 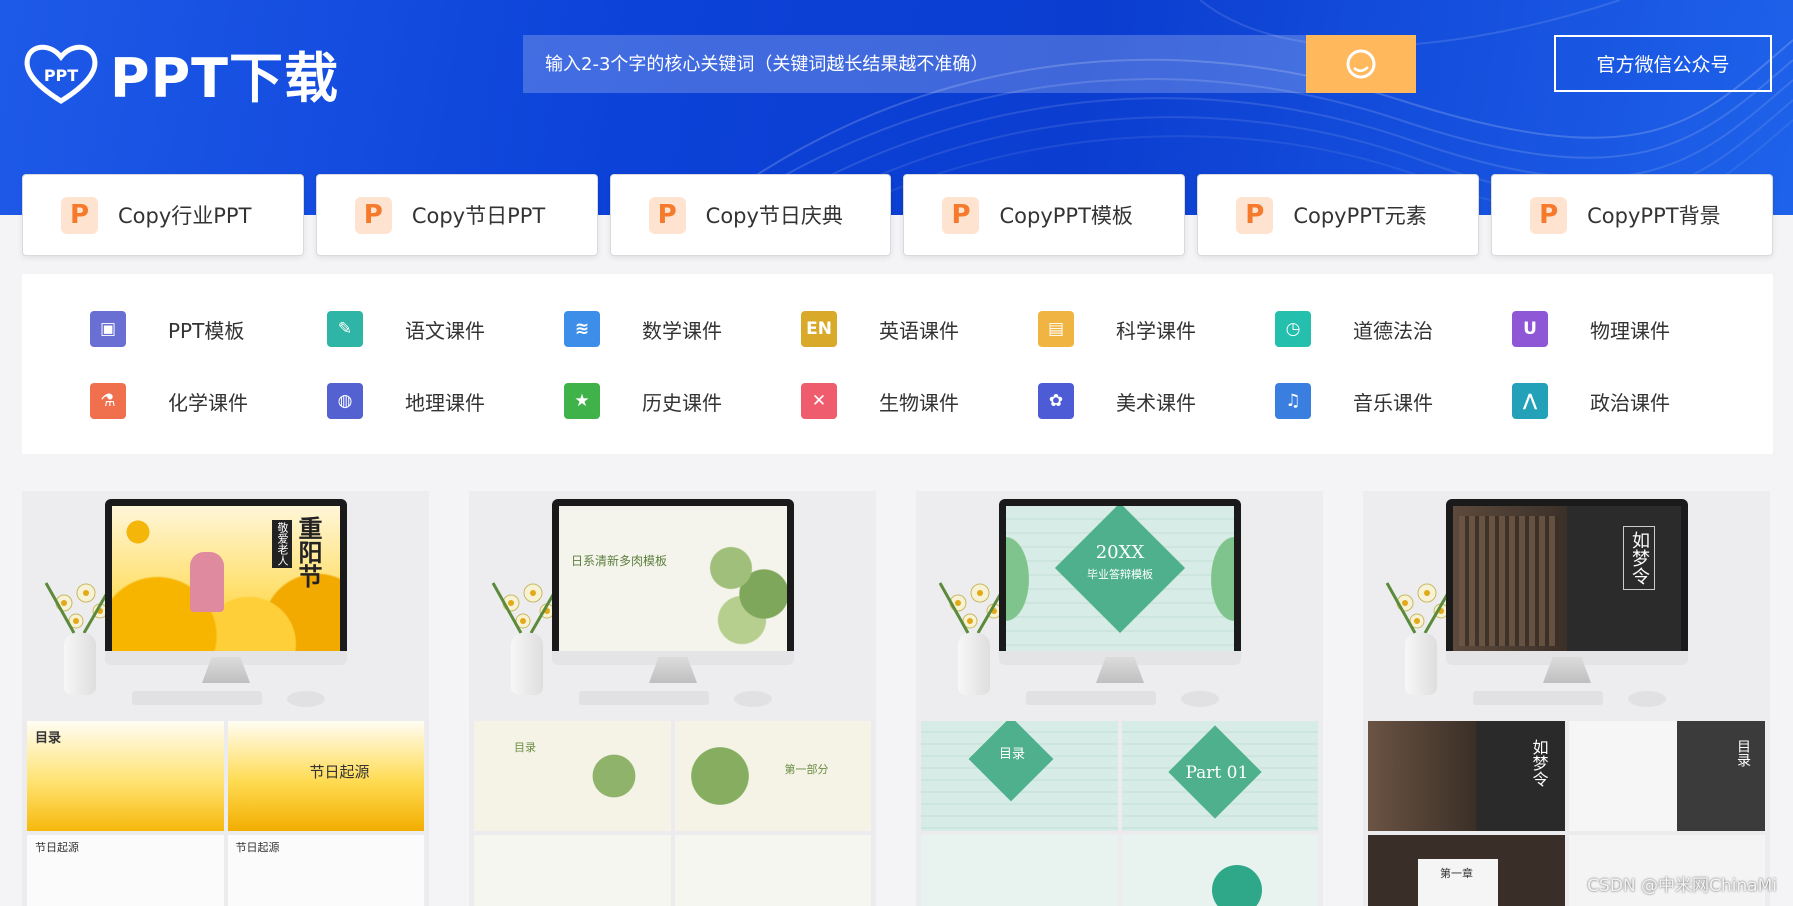 I want to click on slide-thumbnails: 目录 Part 01, so click(x=1119, y=813).